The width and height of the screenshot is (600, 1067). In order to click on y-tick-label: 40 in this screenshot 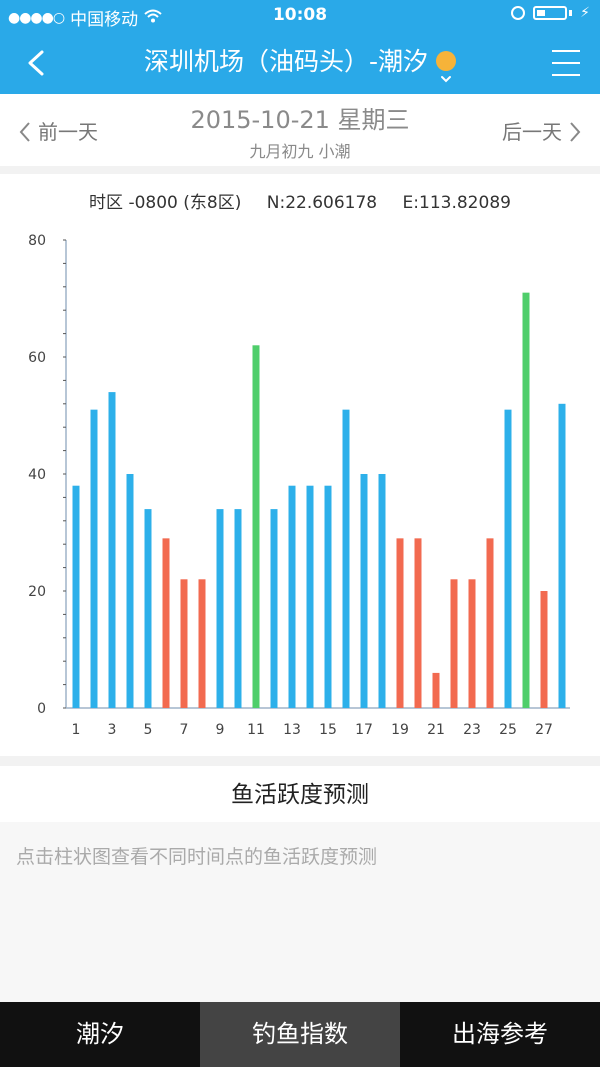, I will do `click(37, 475)`.